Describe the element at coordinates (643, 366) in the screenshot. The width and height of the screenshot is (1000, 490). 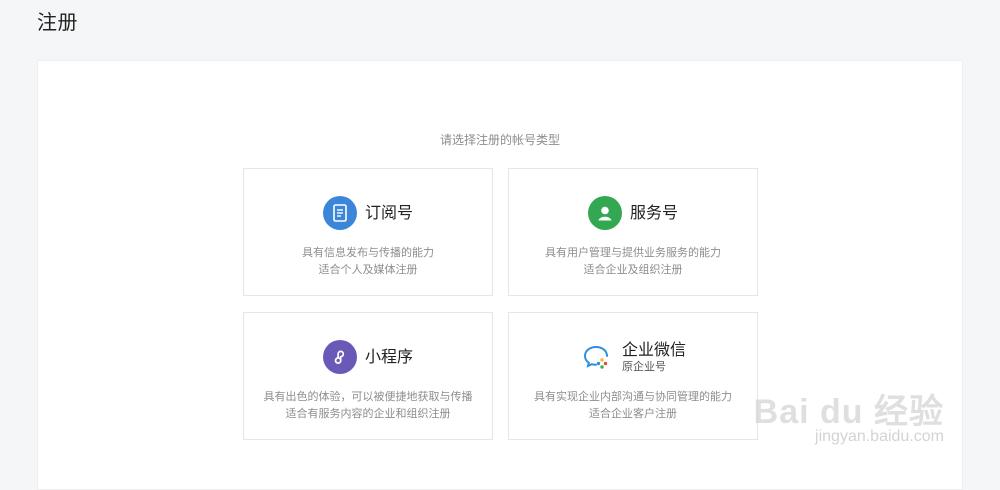
I see `card-subtitle: 原企业号` at that location.